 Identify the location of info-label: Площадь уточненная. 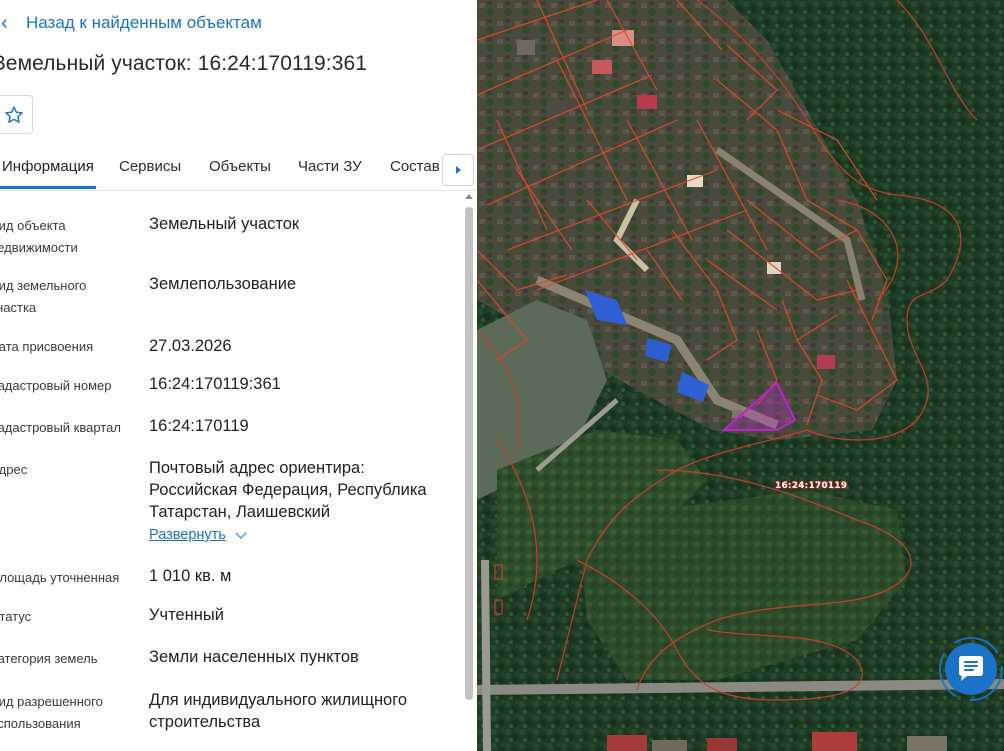
(60, 577).